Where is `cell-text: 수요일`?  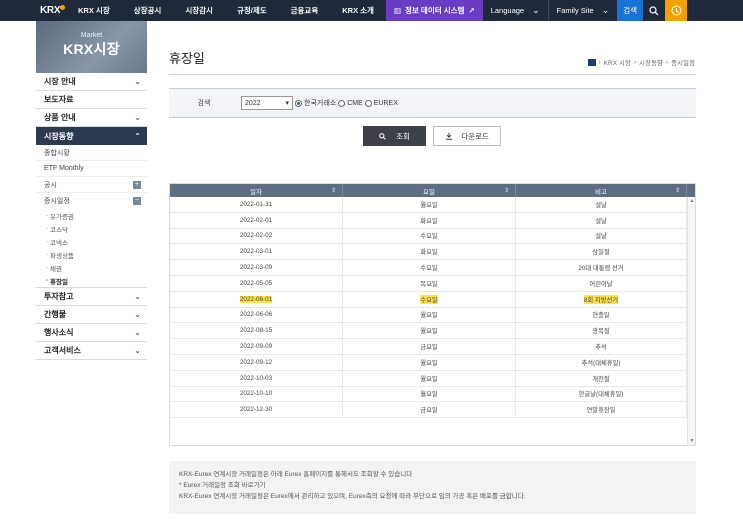
cell-text: 수요일 is located at coordinates (429, 299).